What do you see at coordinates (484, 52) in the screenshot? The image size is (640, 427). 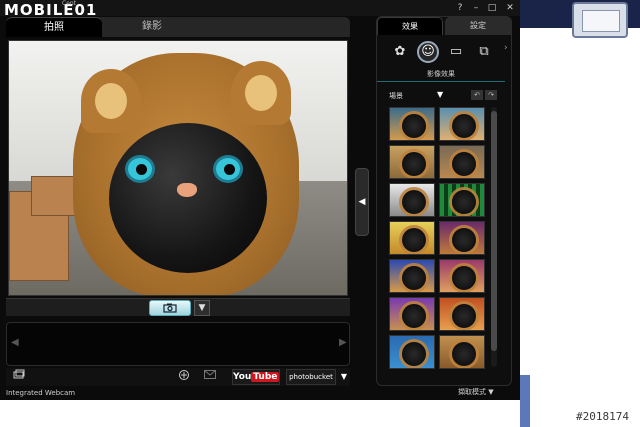 I see `overlay-icon: ⧉` at bounding box center [484, 52].